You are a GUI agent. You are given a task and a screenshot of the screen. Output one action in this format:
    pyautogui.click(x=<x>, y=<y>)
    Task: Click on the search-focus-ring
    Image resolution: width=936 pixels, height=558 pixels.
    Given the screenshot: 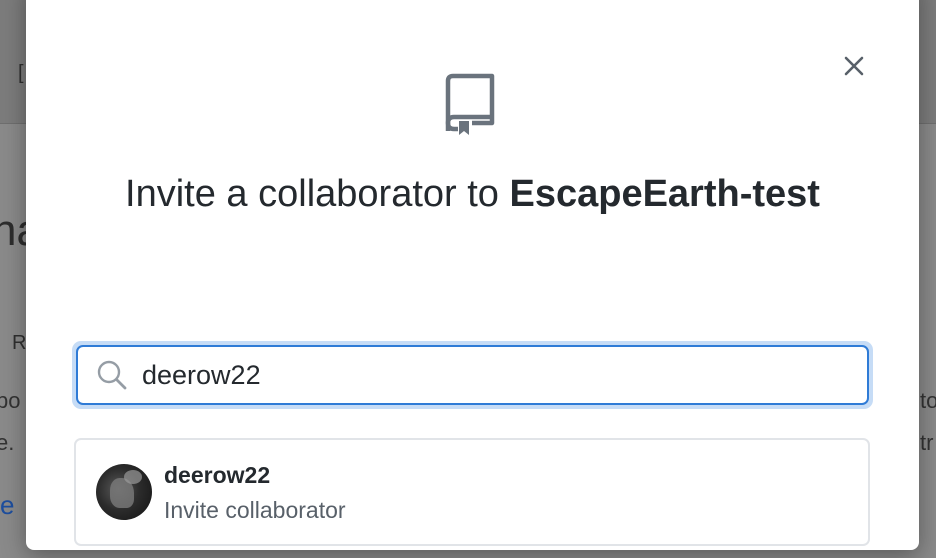 What is the action you would take?
    pyautogui.click(x=472, y=375)
    